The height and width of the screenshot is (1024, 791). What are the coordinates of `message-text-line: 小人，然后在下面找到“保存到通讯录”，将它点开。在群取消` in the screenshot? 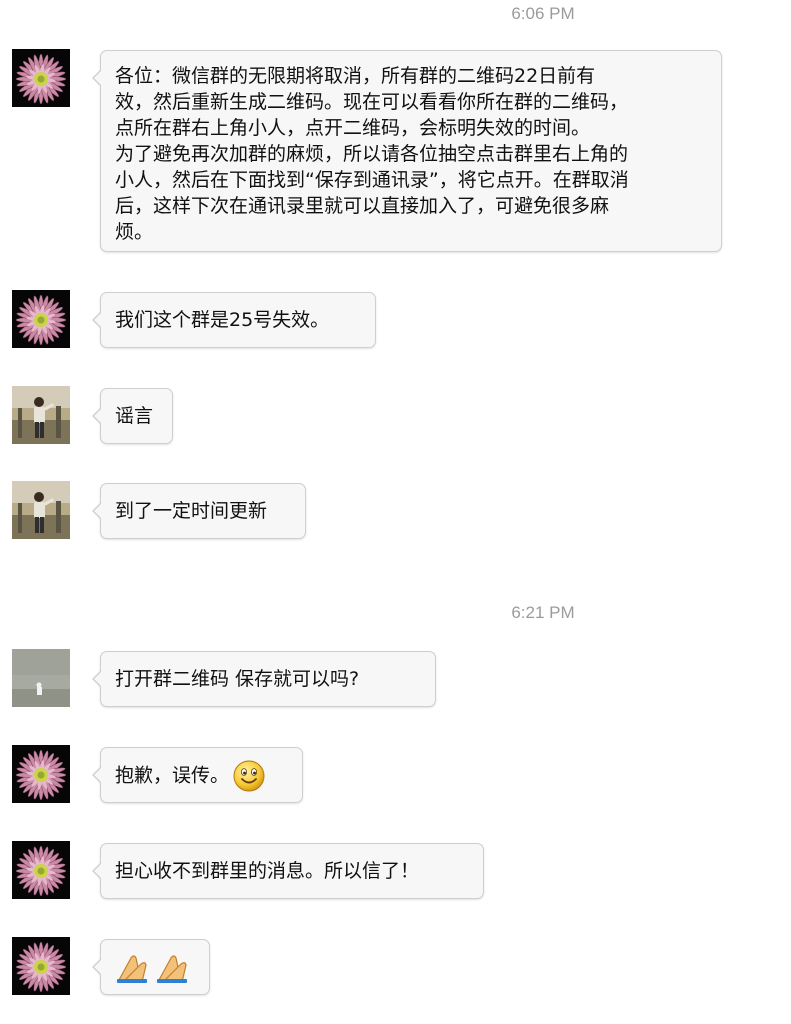 It's located at (372, 180).